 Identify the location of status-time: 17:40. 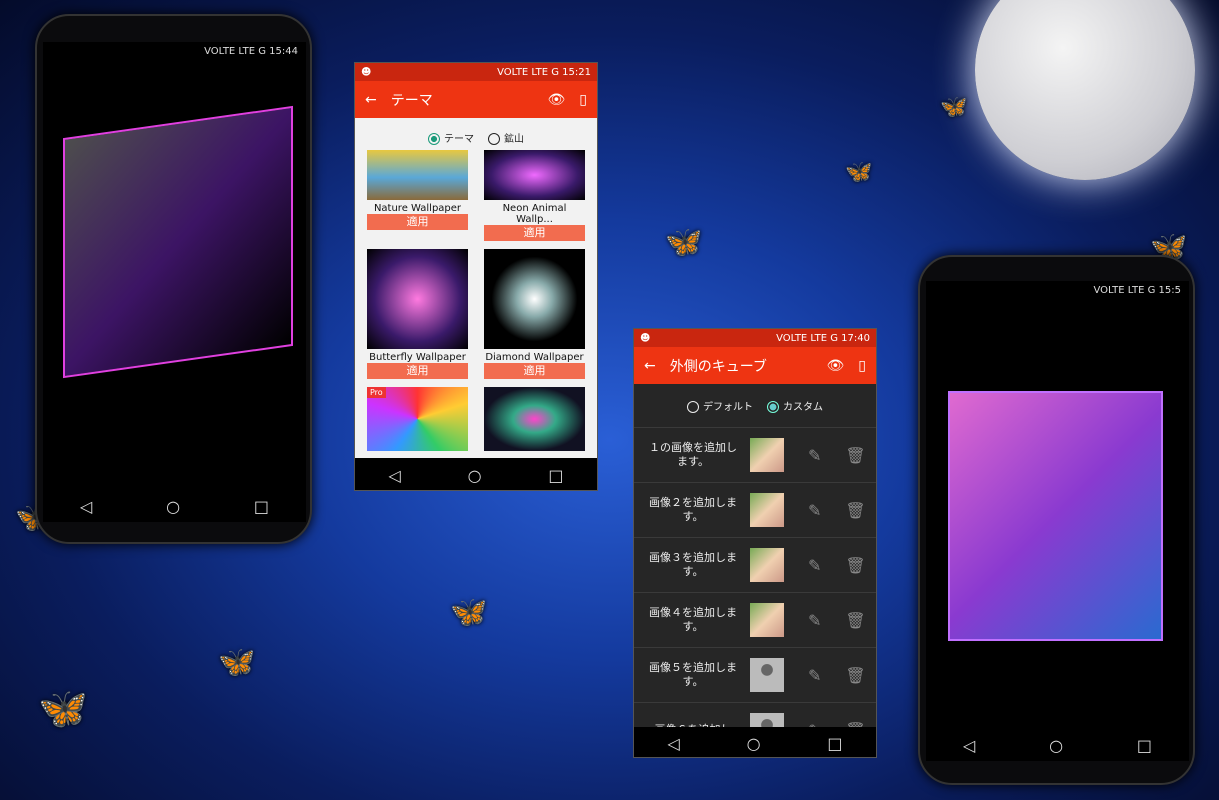
(855, 338).